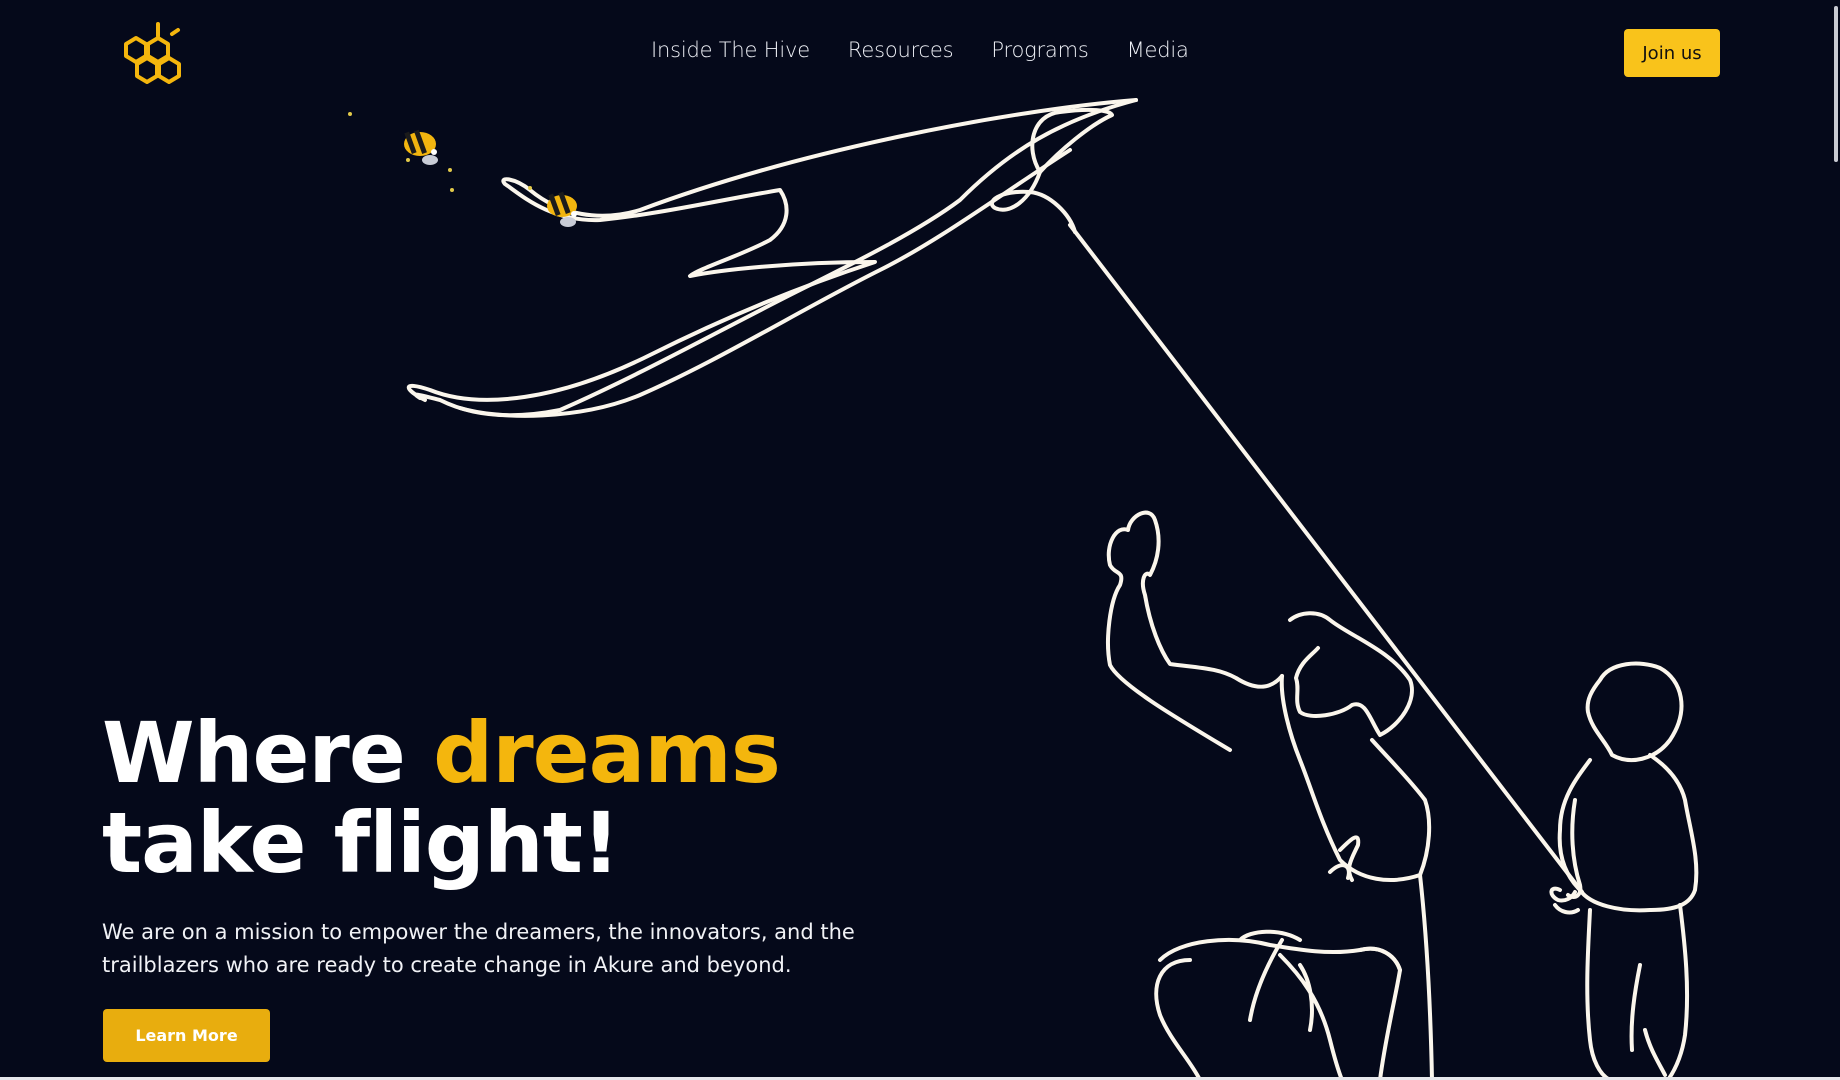  Describe the element at coordinates (1836, 84) in the screenshot. I see `scrollbar-thumb` at that location.